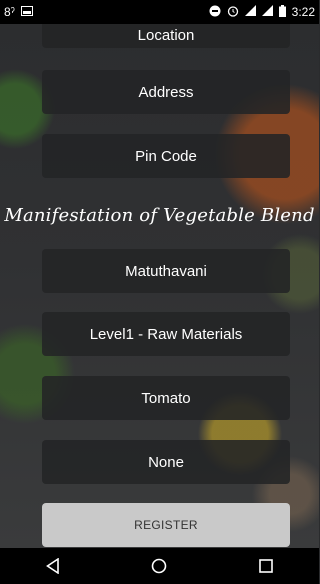  What do you see at coordinates (26, 12) in the screenshot?
I see `image-icon` at bounding box center [26, 12].